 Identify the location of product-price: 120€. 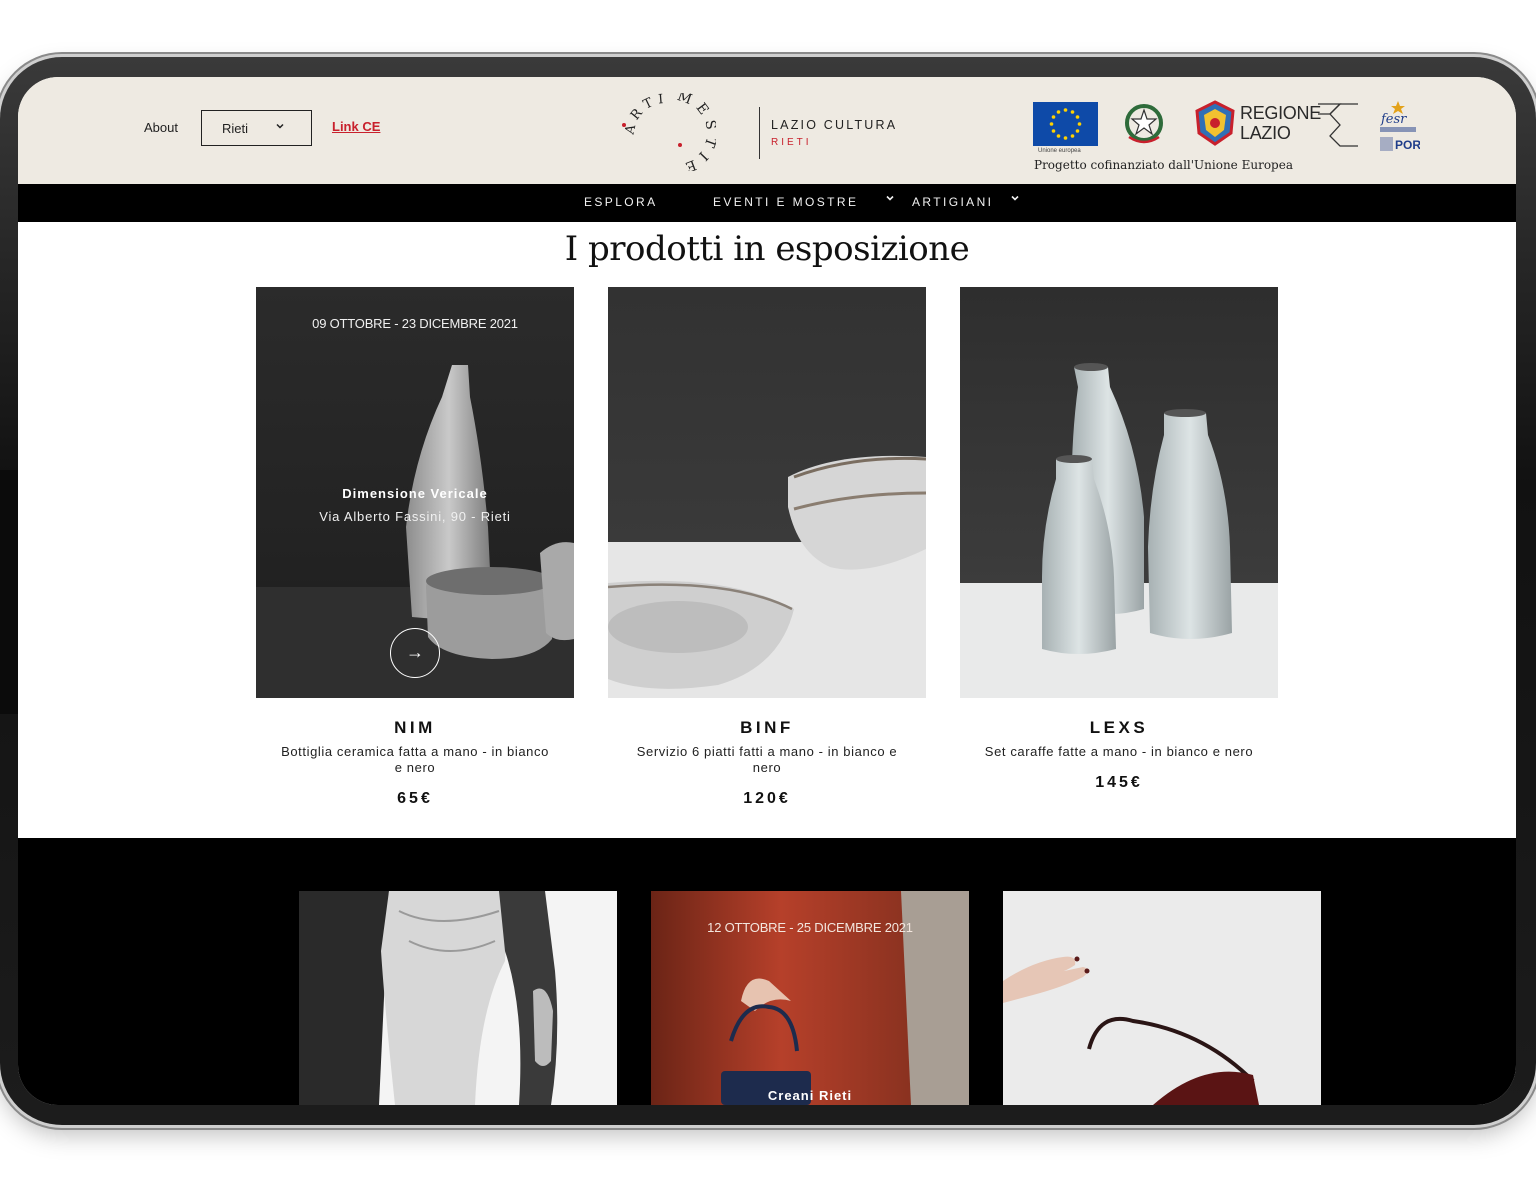
(767, 798).